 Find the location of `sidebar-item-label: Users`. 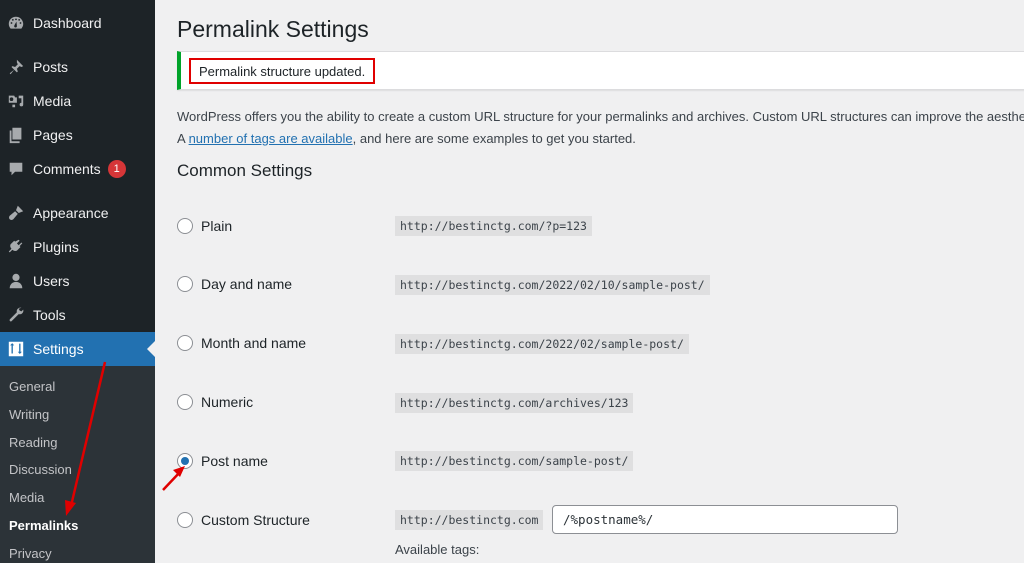

sidebar-item-label: Users is located at coordinates (51, 281).